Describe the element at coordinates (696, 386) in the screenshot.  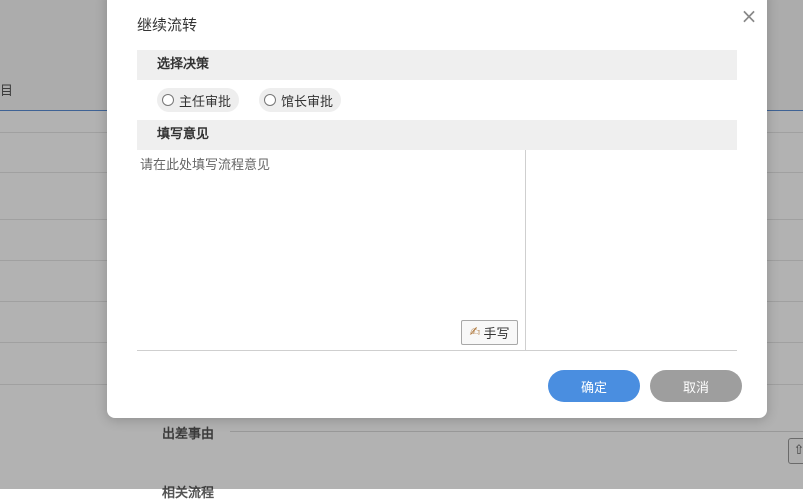
I see `cancel-button: 取消` at that location.